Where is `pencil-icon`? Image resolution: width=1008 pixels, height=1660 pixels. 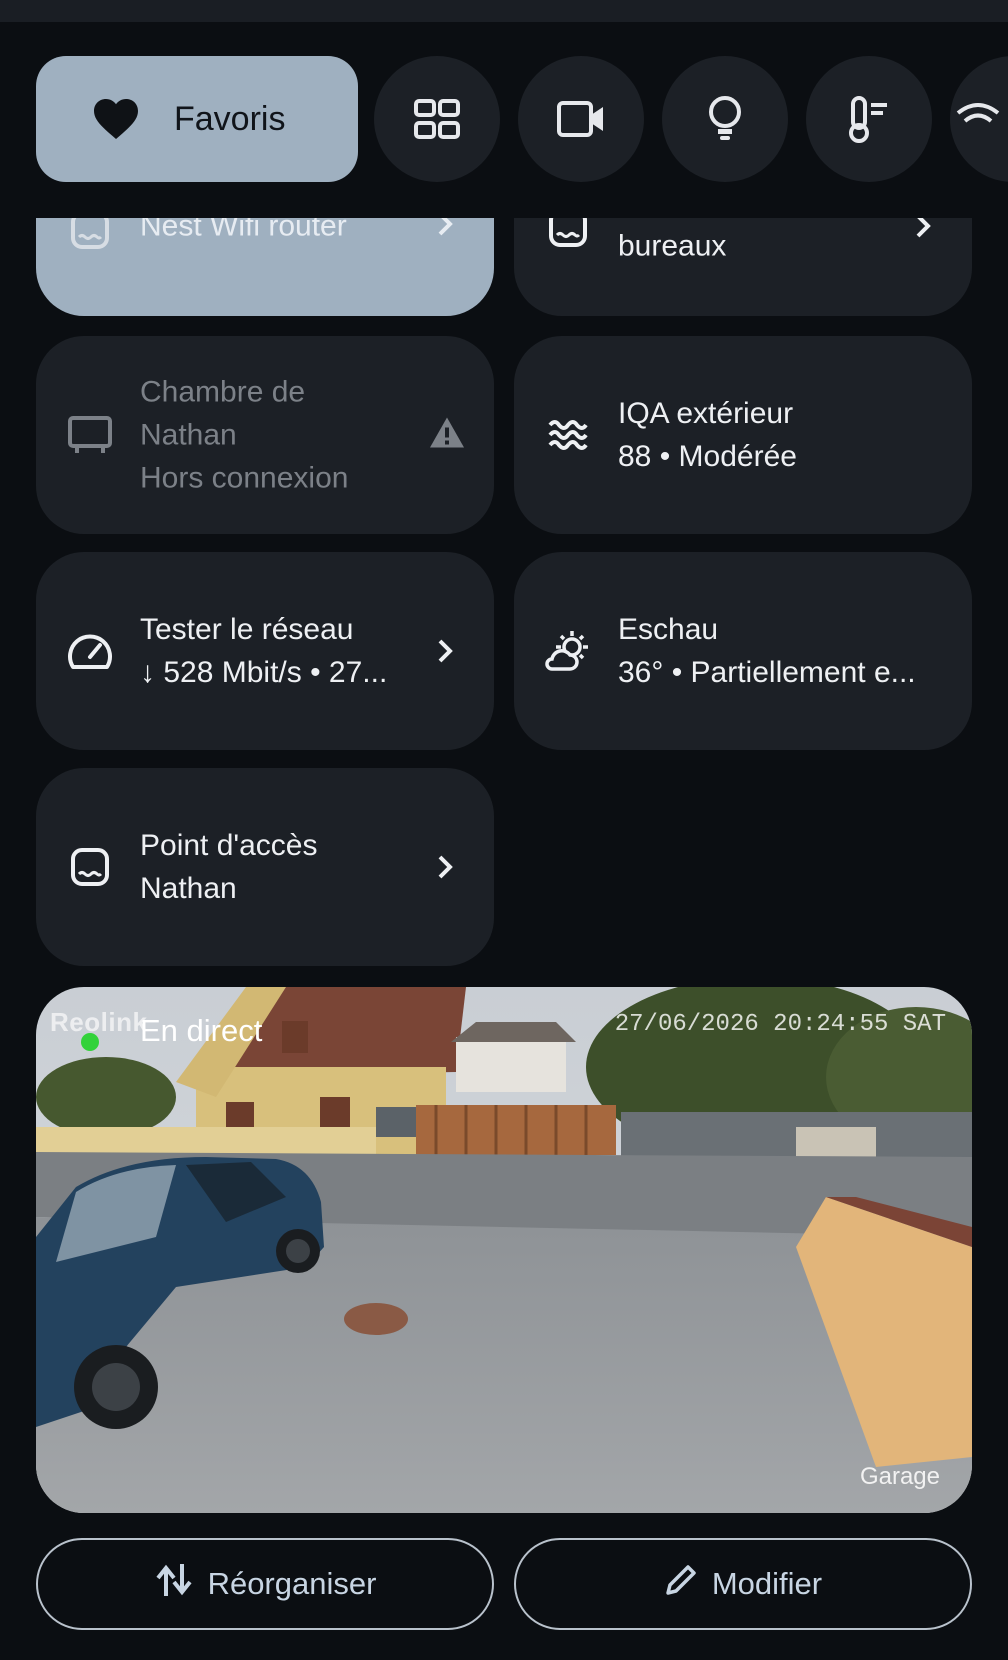 pencil-icon is located at coordinates (688, 1584).